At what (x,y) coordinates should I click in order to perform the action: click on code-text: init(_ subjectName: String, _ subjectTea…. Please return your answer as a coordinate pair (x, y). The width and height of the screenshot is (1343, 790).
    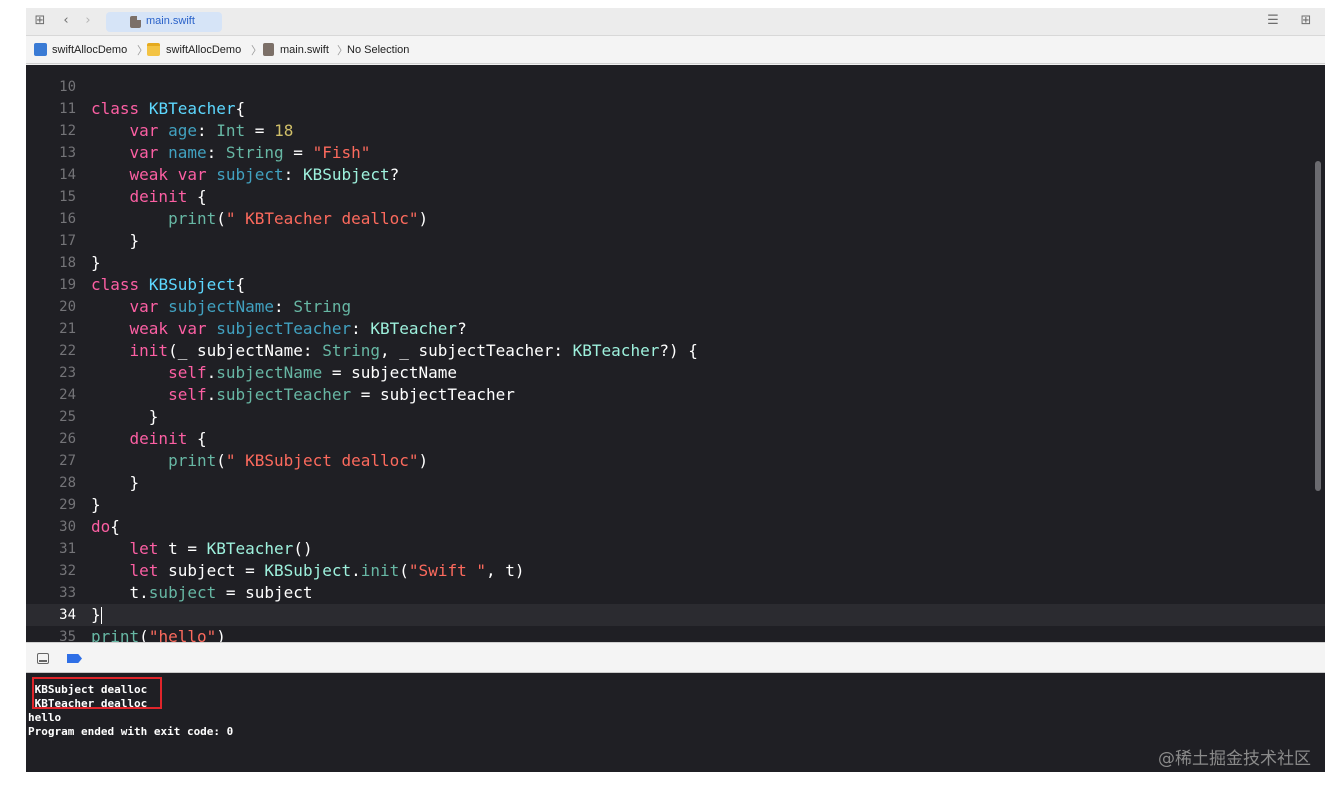
    Looking at the image, I should click on (413, 350).